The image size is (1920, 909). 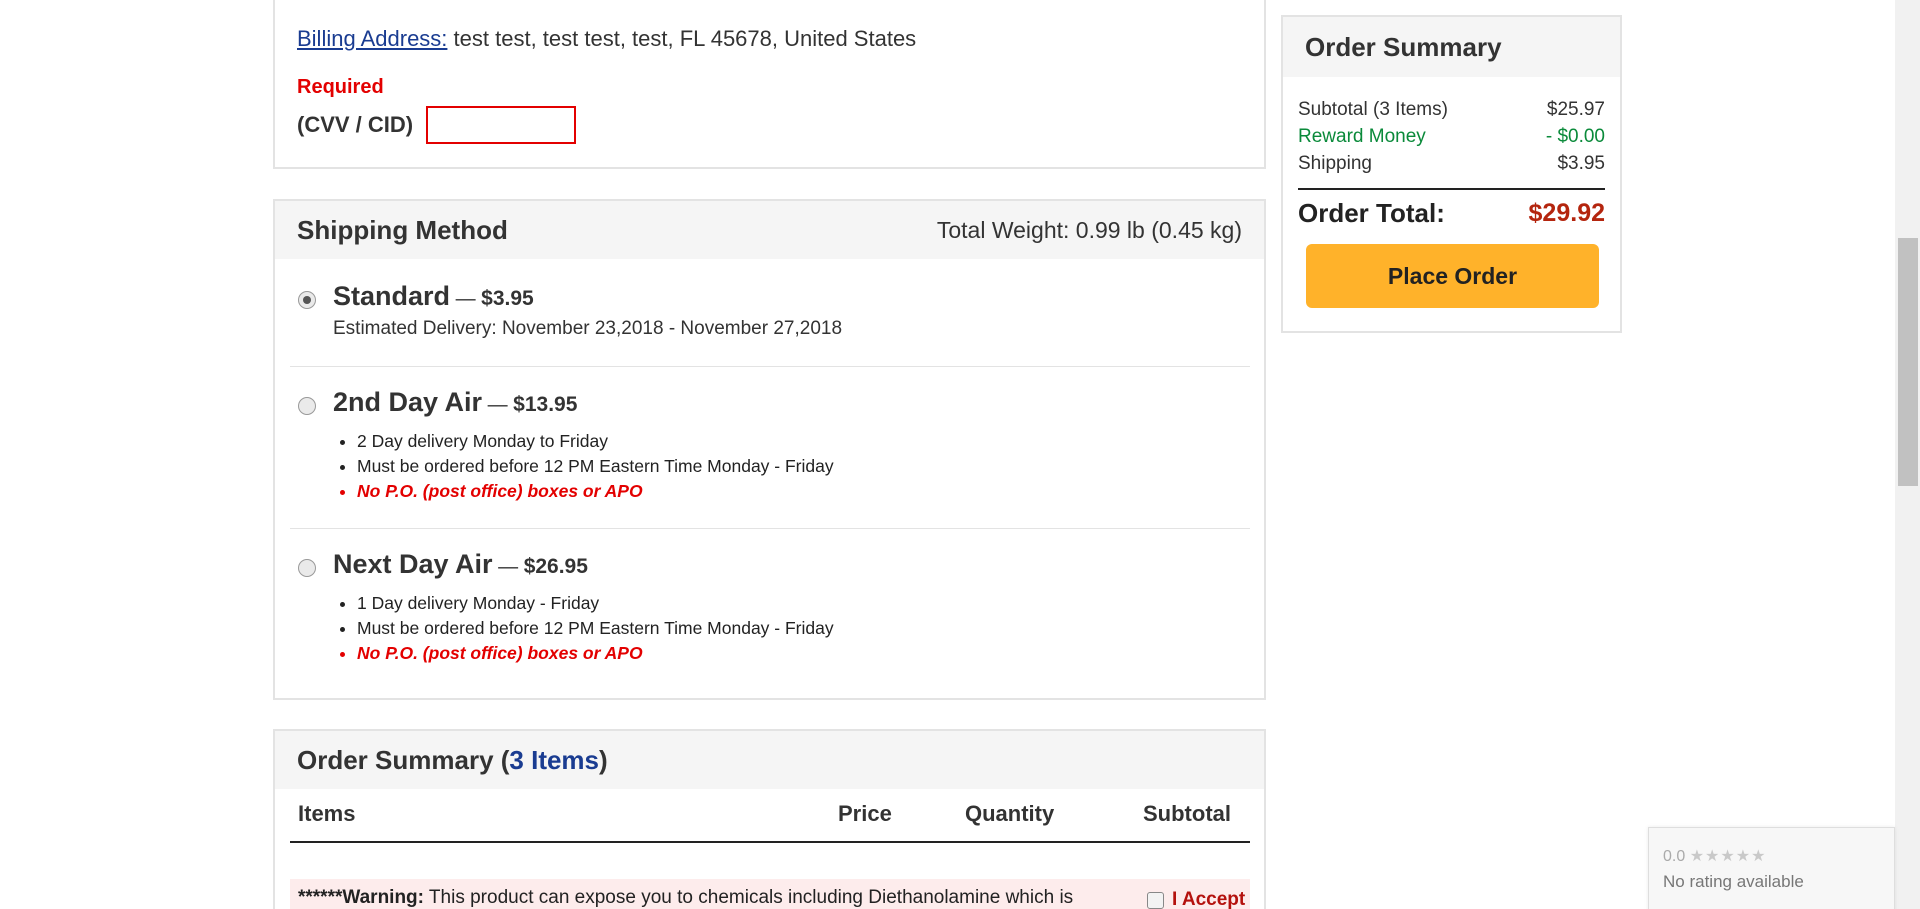 What do you see at coordinates (1089, 229) in the screenshot?
I see `total-weight: Total Weight: 0.99 lb (0.45 kg)` at bounding box center [1089, 229].